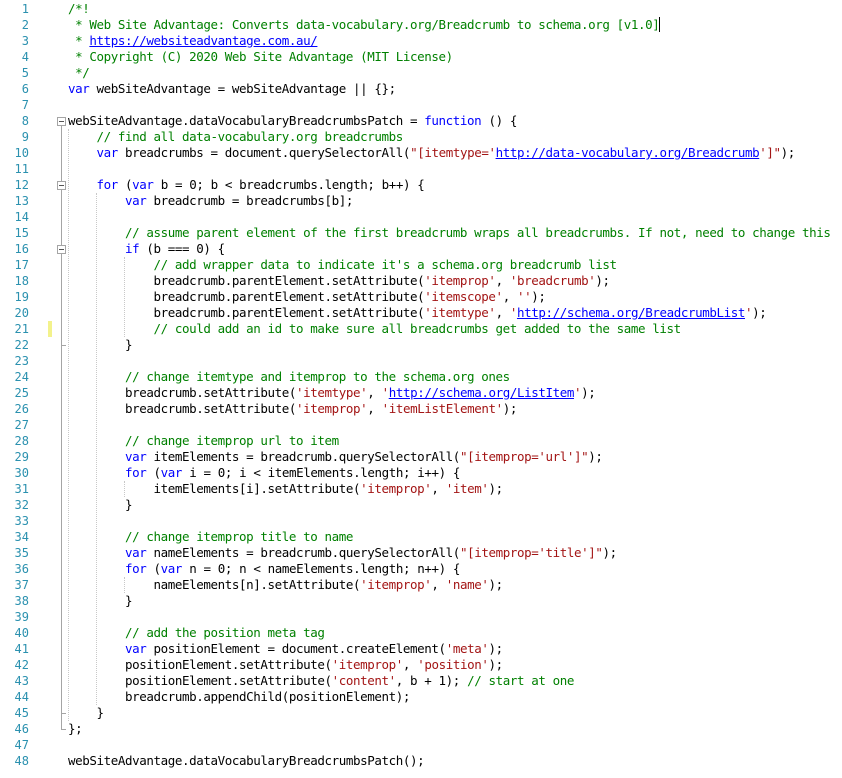 Image resolution: width=842 pixels, height=778 pixels. Describe the element at coordinates (239, 697) in the screenshot. I see `code-content: breadcrumb.appendChild(positionElement);` at that location.